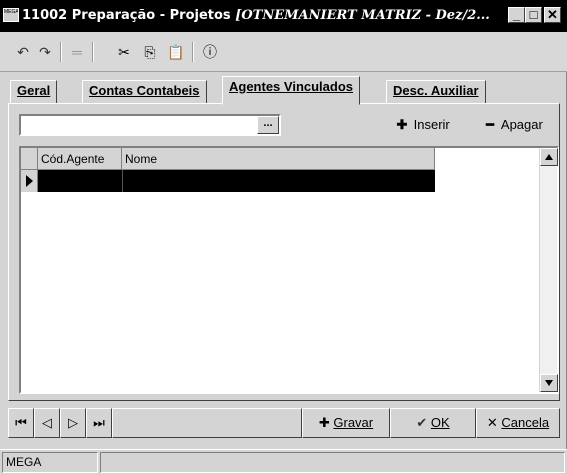 This screenshot has width=567, height=474. I want to click on cancel-button: ✕ Cancela, so click(518, 423).